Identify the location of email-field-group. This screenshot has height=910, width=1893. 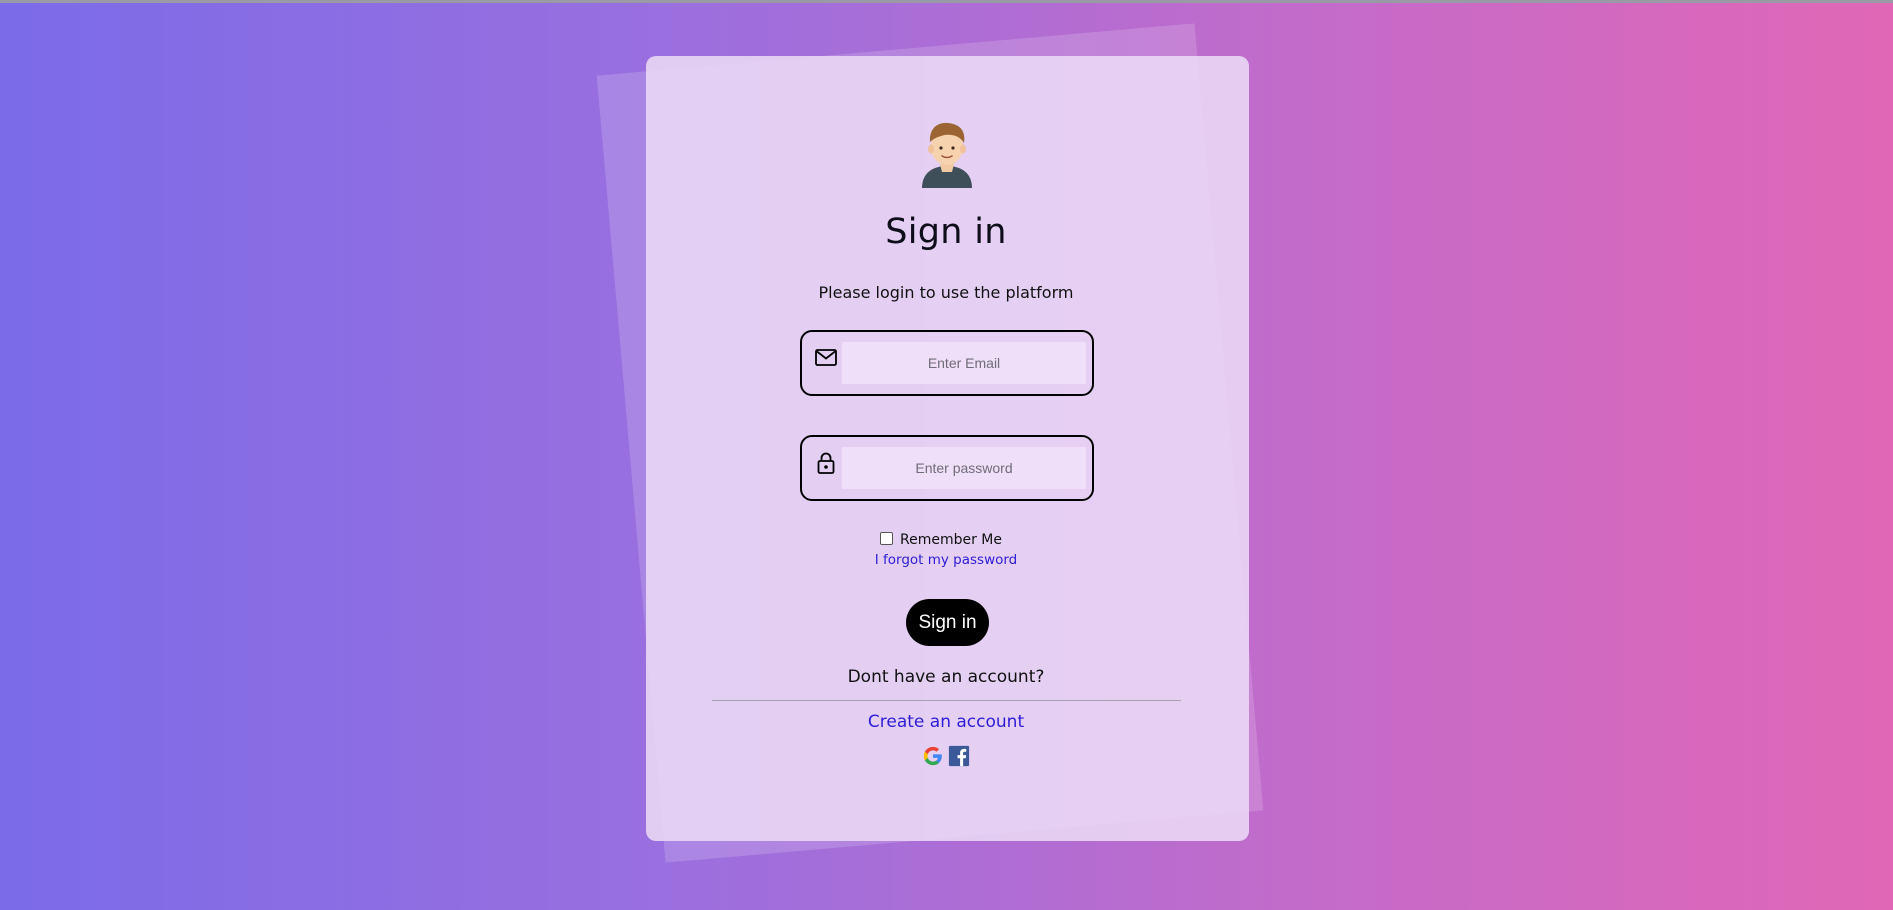
(947, 363).